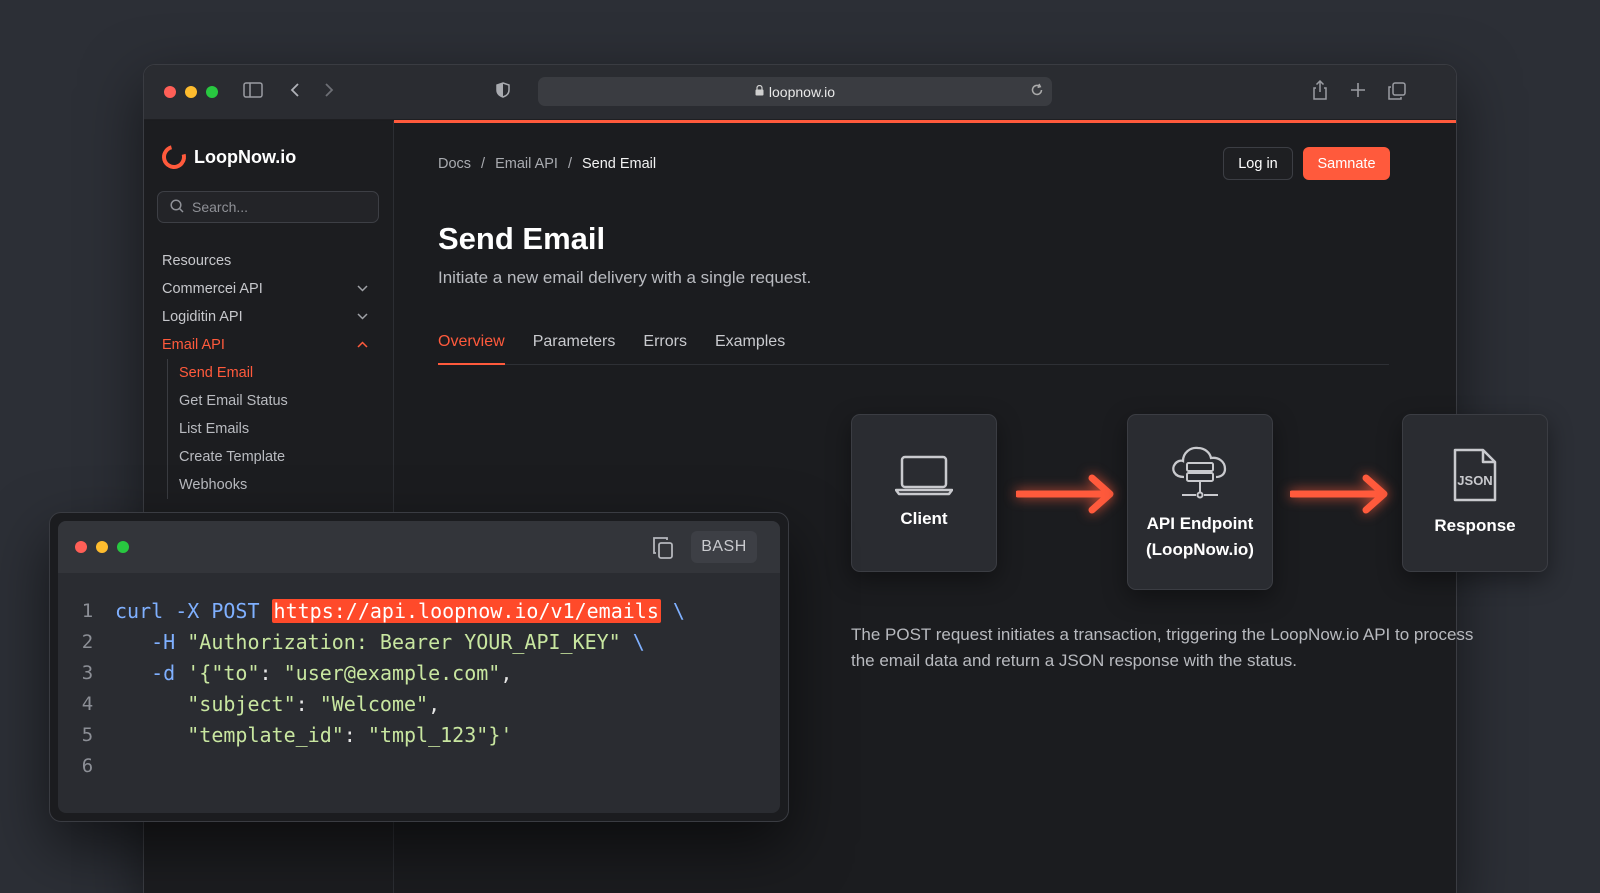 This screenshot has width=1600, height=893. Describe the element at coordinates (1200, 549) in the screenshot. I see `flow-endpoint-label-line2: (LoopNow.io)` at that location.